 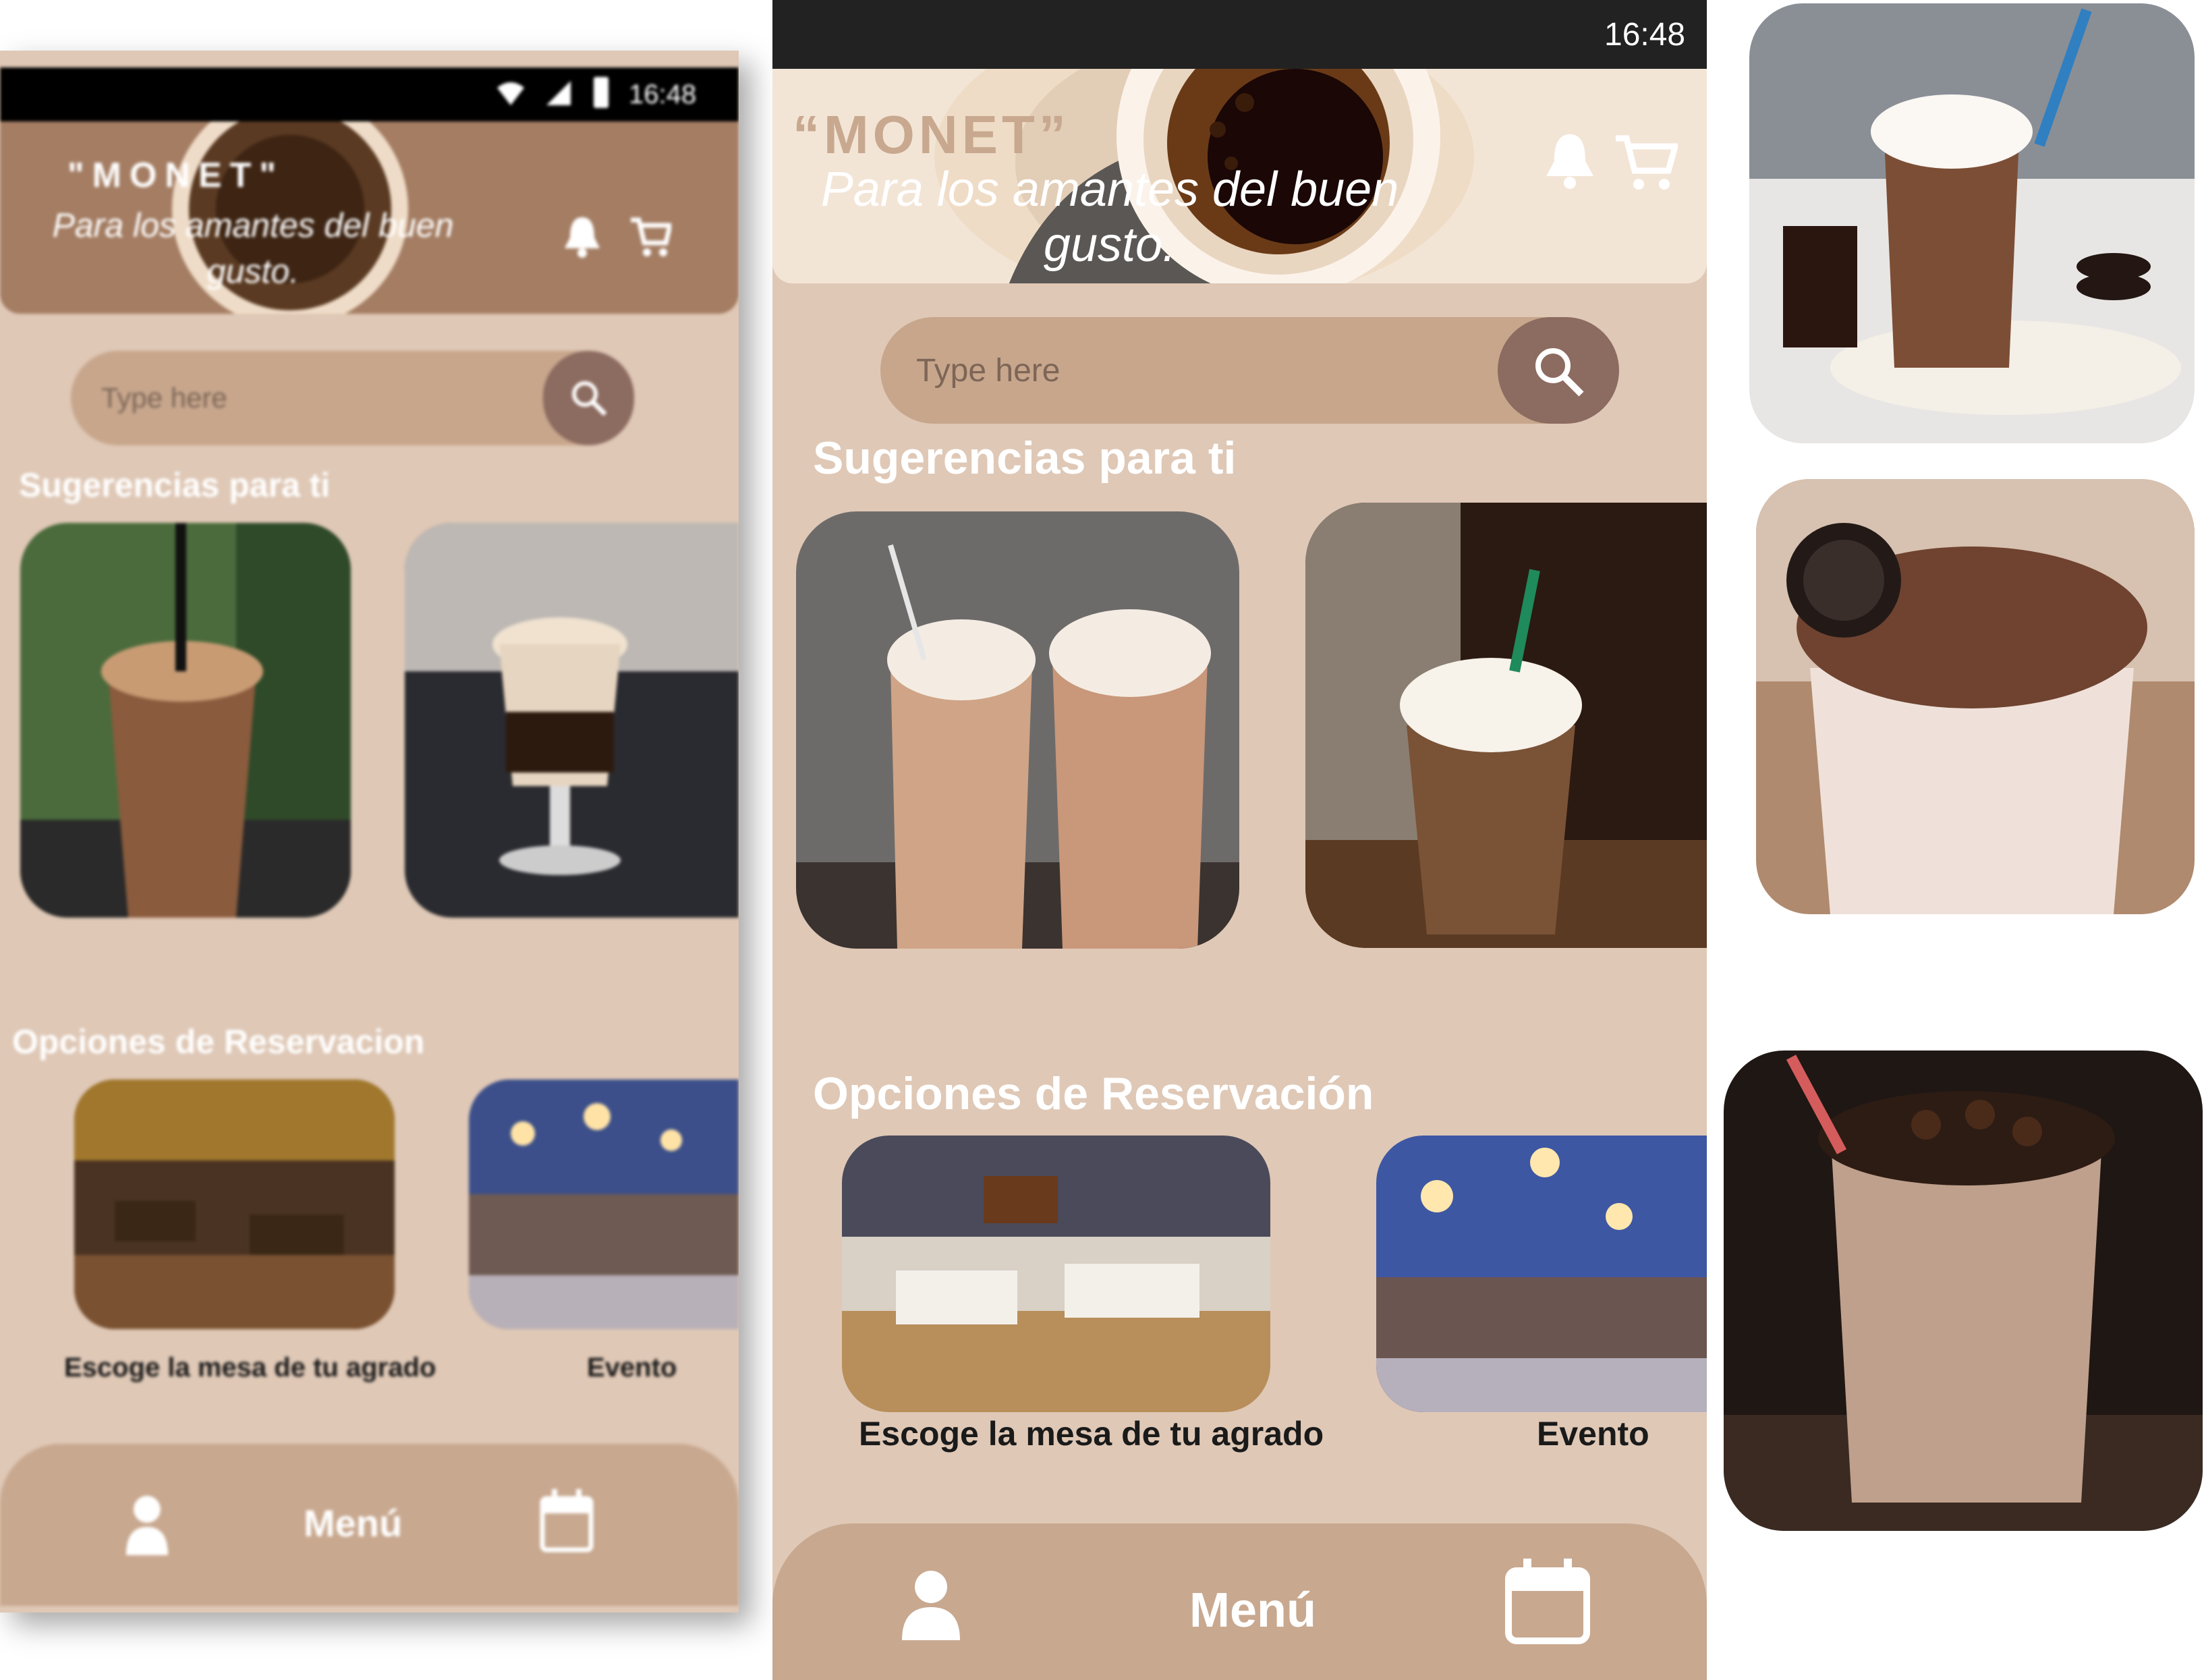 What do you see at coordinates (176, 175) in the screenshot?
I see `brand-logo: "MONET"` at bounding box center [176, 175].